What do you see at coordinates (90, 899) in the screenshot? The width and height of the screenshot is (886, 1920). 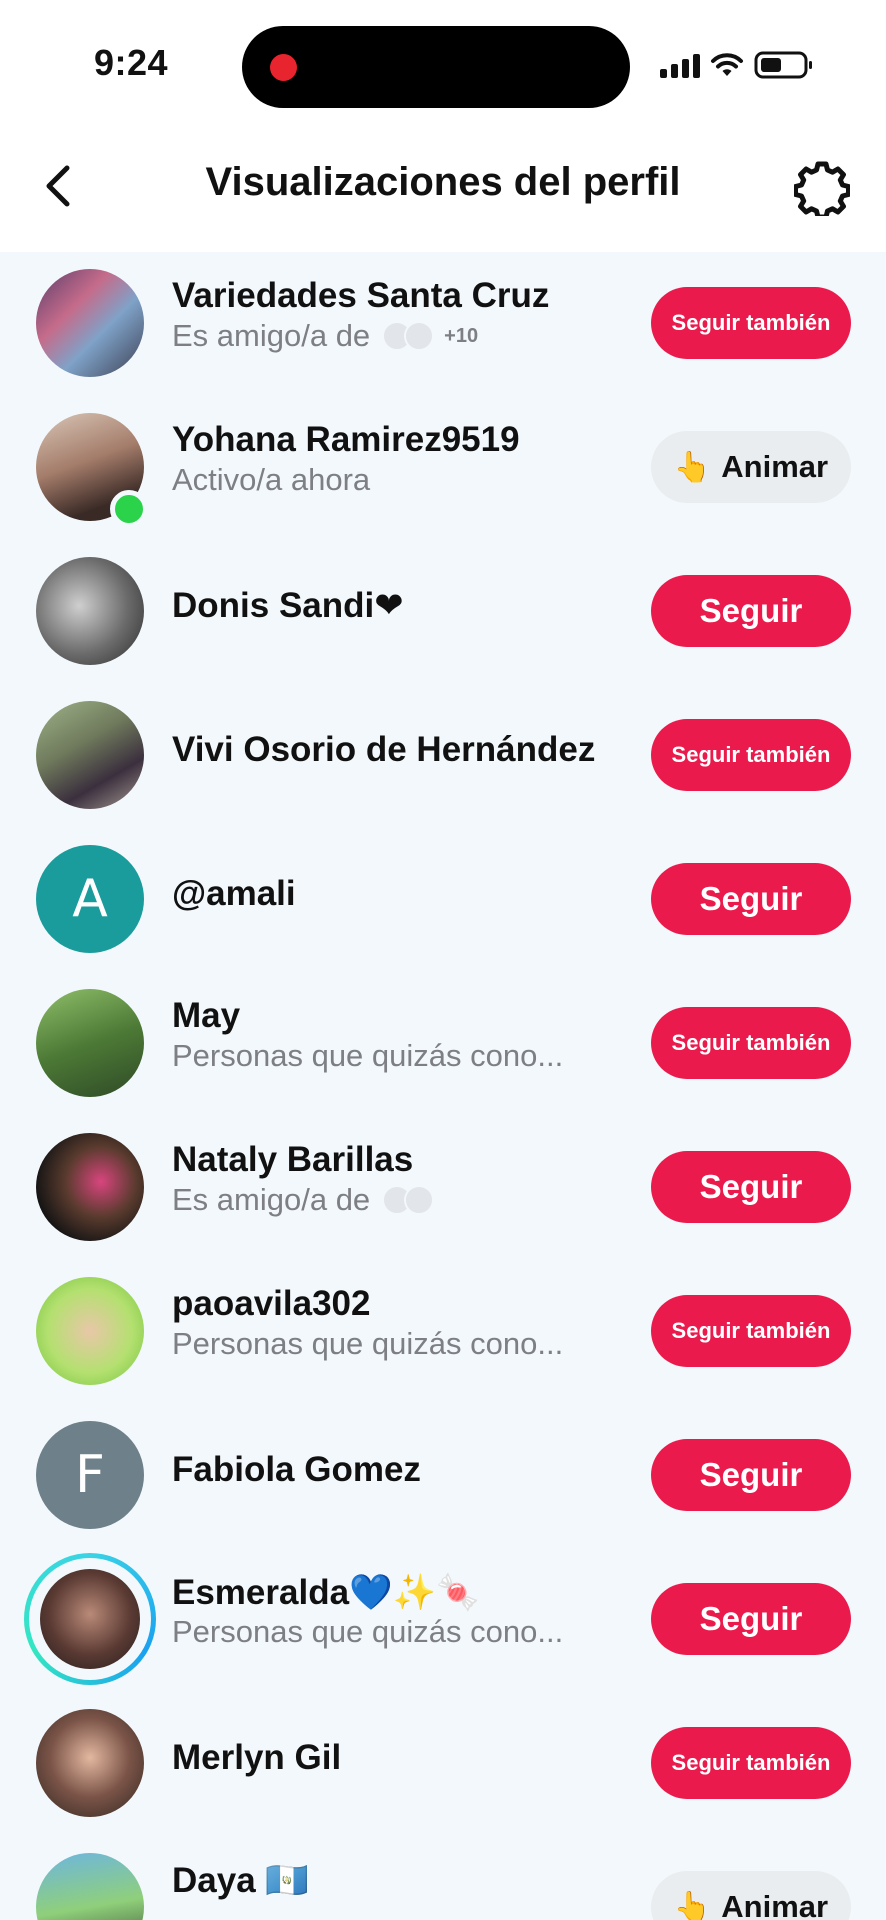 I see `avatar: A` at bounding box center [90, 899].